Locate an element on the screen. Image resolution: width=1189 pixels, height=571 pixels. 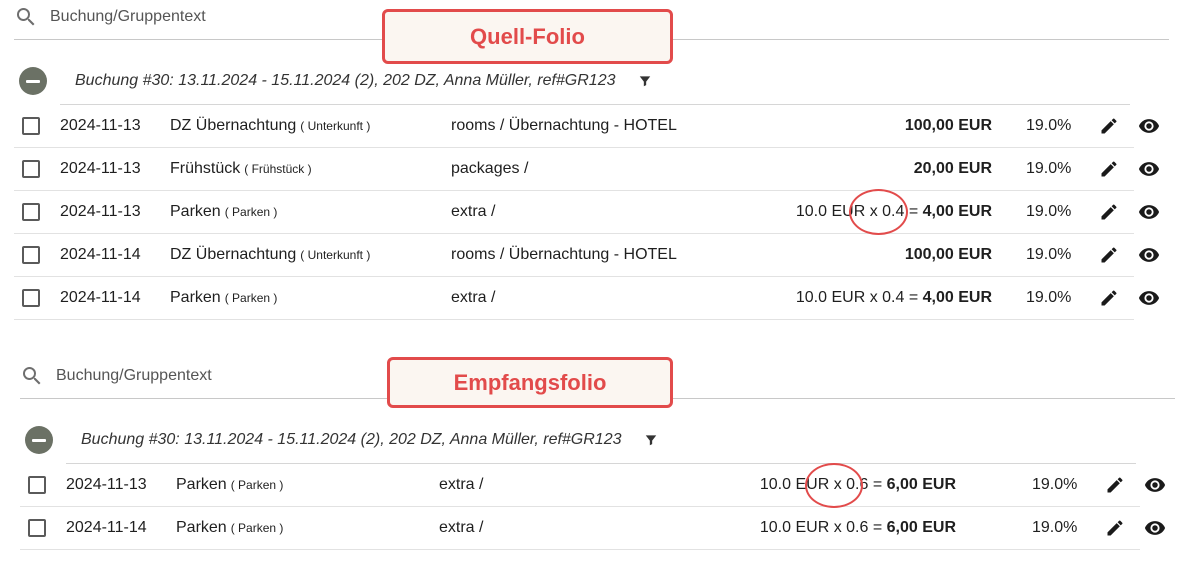
row-item-name: Frühstück is located at coordinates (205, 168).